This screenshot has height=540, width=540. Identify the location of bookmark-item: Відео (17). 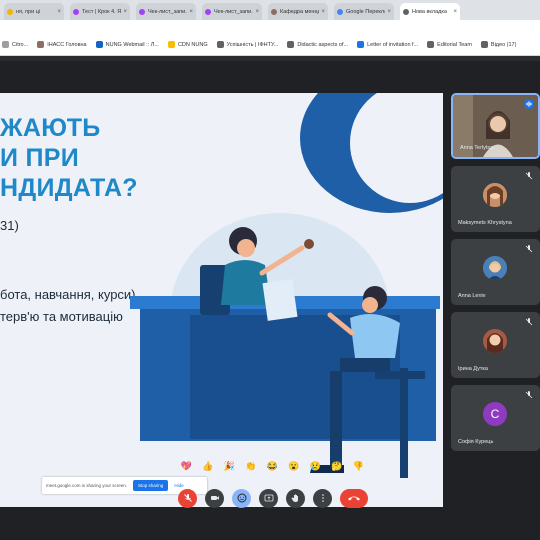
(498, 44).